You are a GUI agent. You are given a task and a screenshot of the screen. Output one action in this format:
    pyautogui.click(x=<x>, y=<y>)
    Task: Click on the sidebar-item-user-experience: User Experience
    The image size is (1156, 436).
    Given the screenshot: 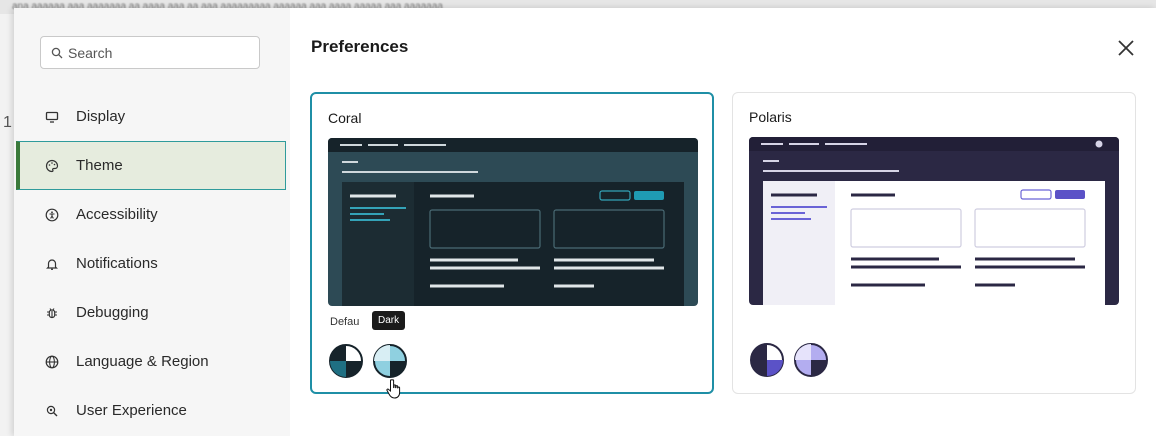 What is the action you would take?
    pyautogui.click(x=152, y=410)
    